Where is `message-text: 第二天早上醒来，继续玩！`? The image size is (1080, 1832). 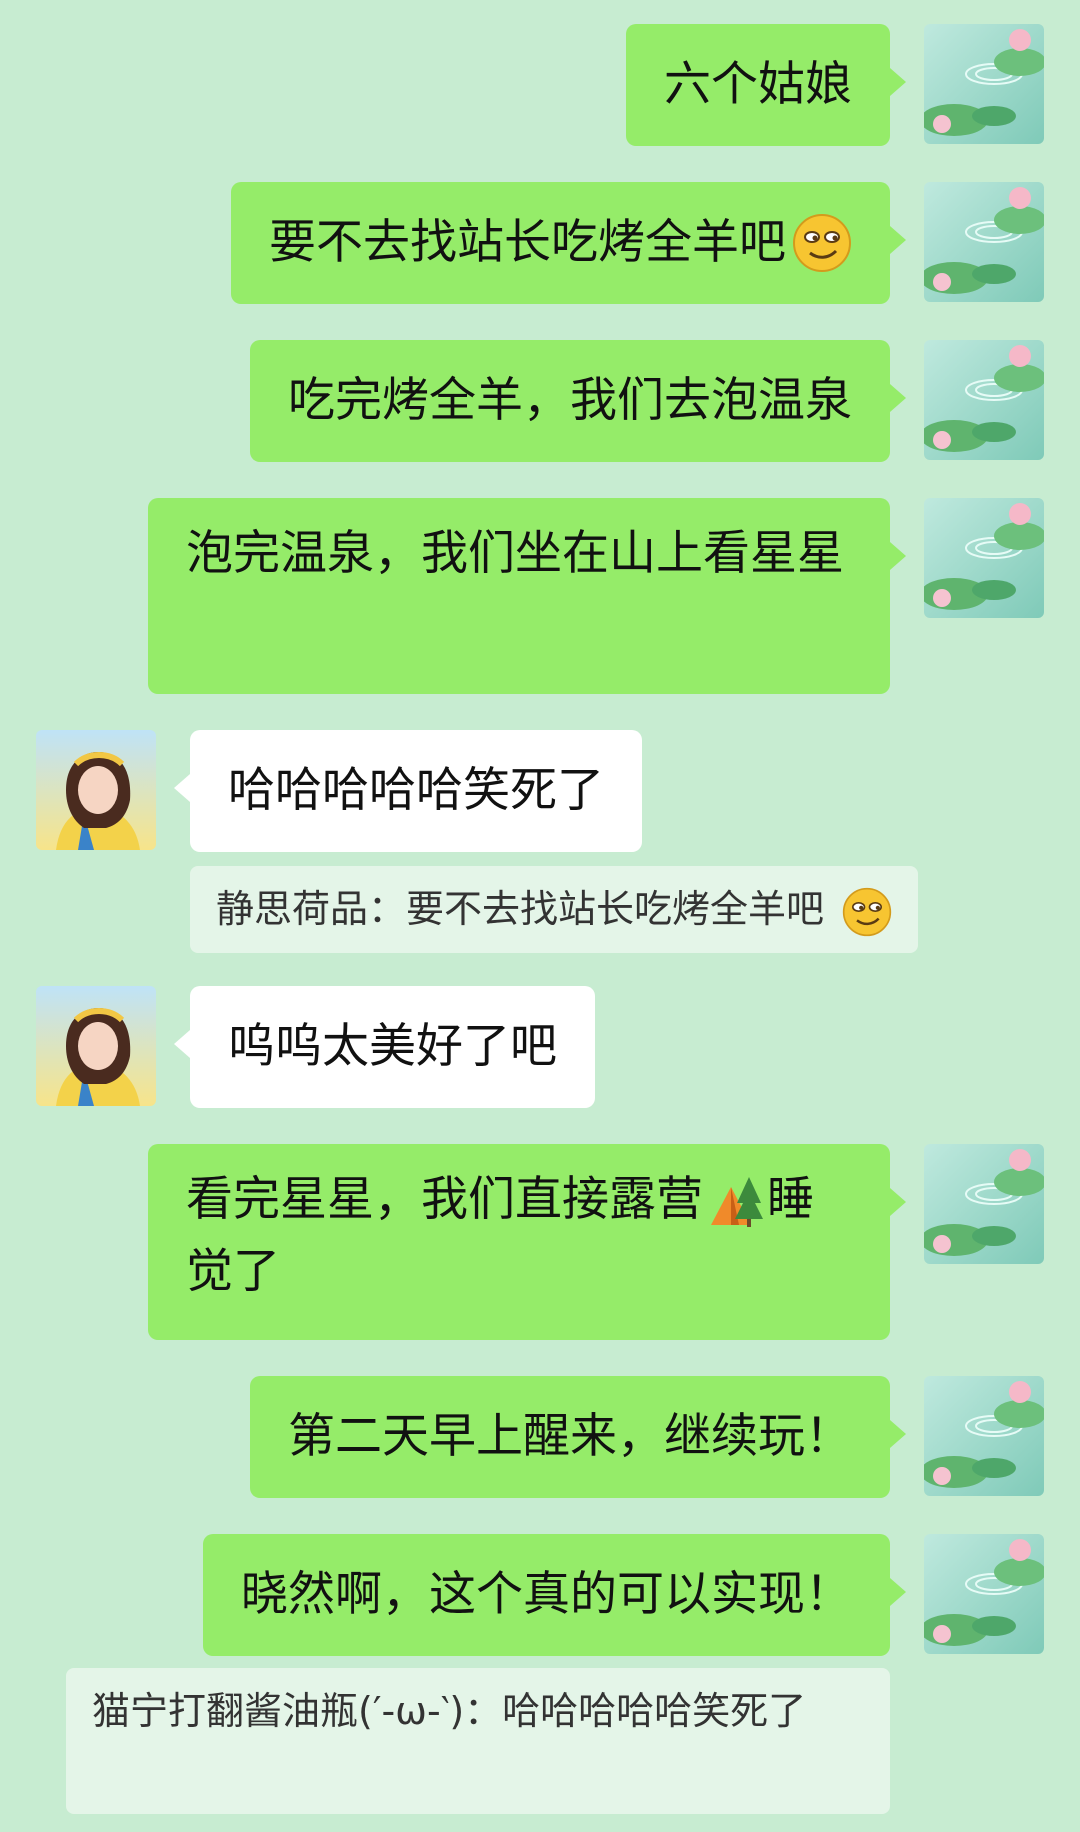 message-text: 第二天早上醒来，继续玩！ is located at coordinates (570, 1436).